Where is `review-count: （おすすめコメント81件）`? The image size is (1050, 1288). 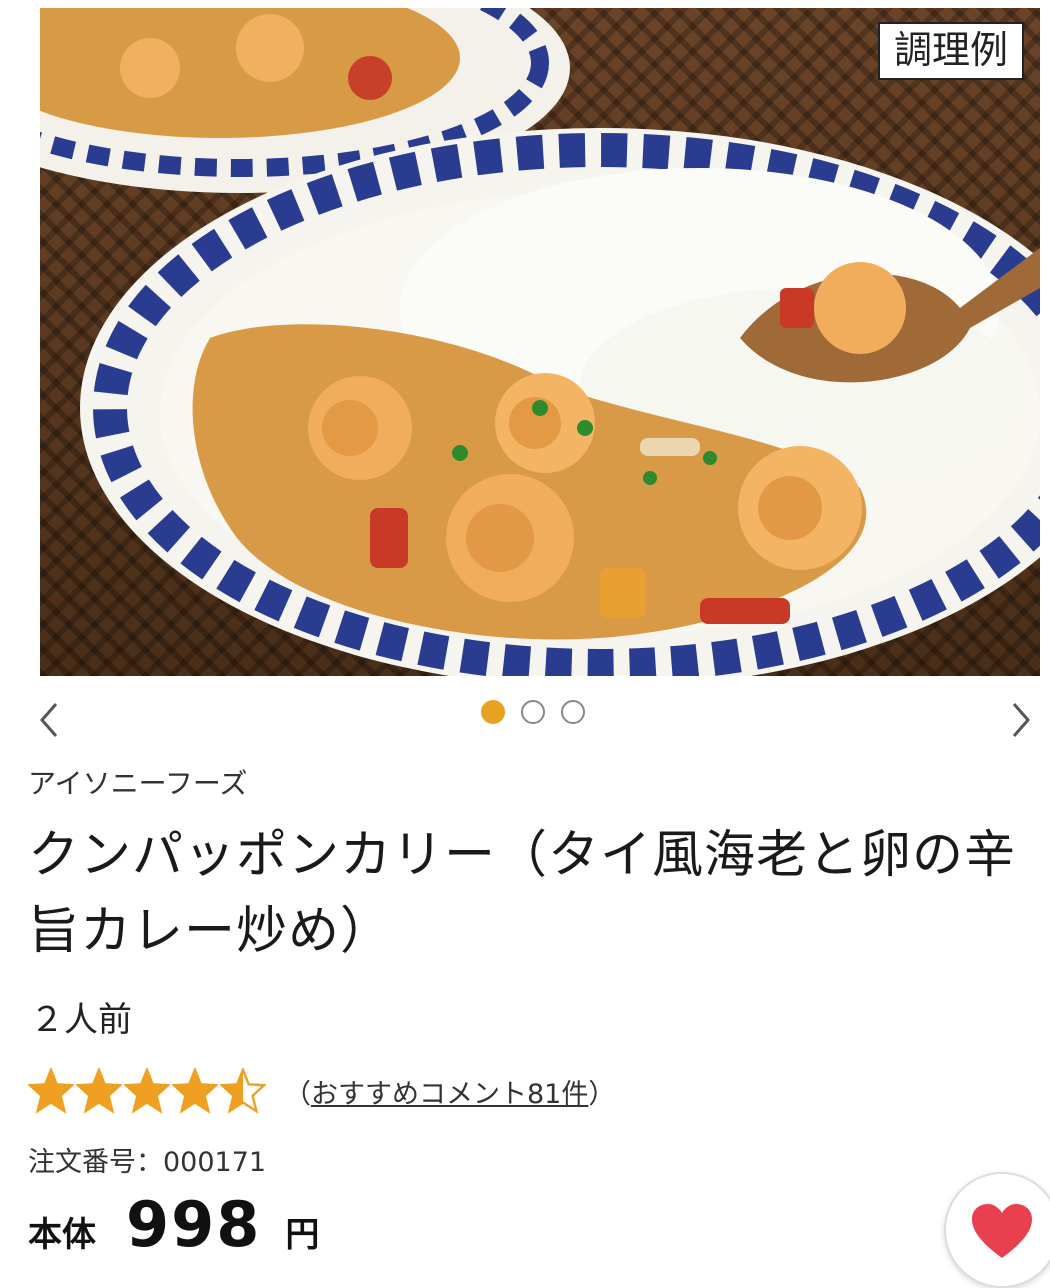 review-count: （おすすめコメント81件） is located at coordinates (449, 1091).